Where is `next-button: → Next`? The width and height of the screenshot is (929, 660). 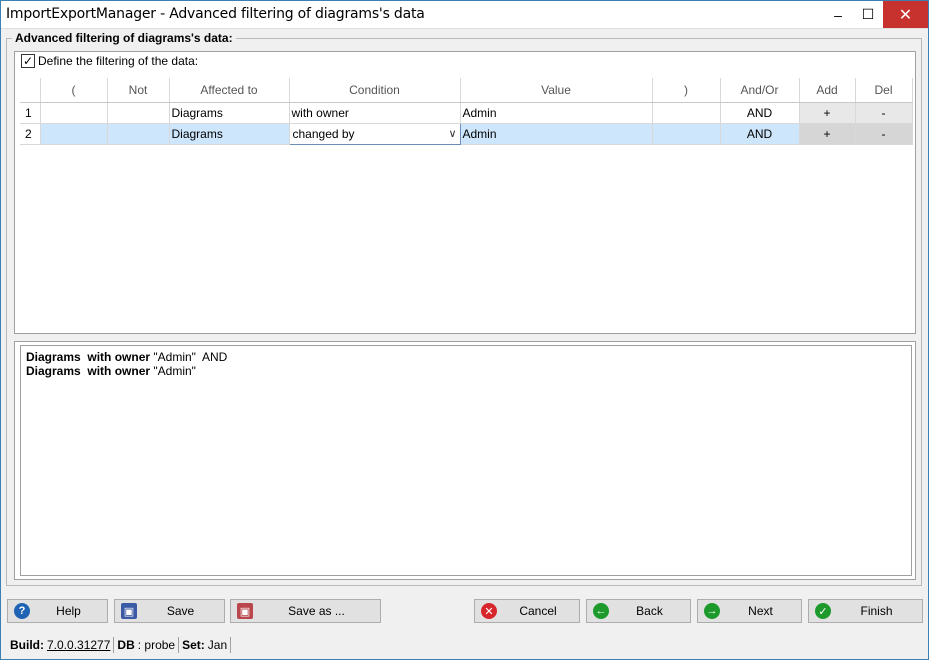 next-button: → Next is located at coordinates (749, 611).